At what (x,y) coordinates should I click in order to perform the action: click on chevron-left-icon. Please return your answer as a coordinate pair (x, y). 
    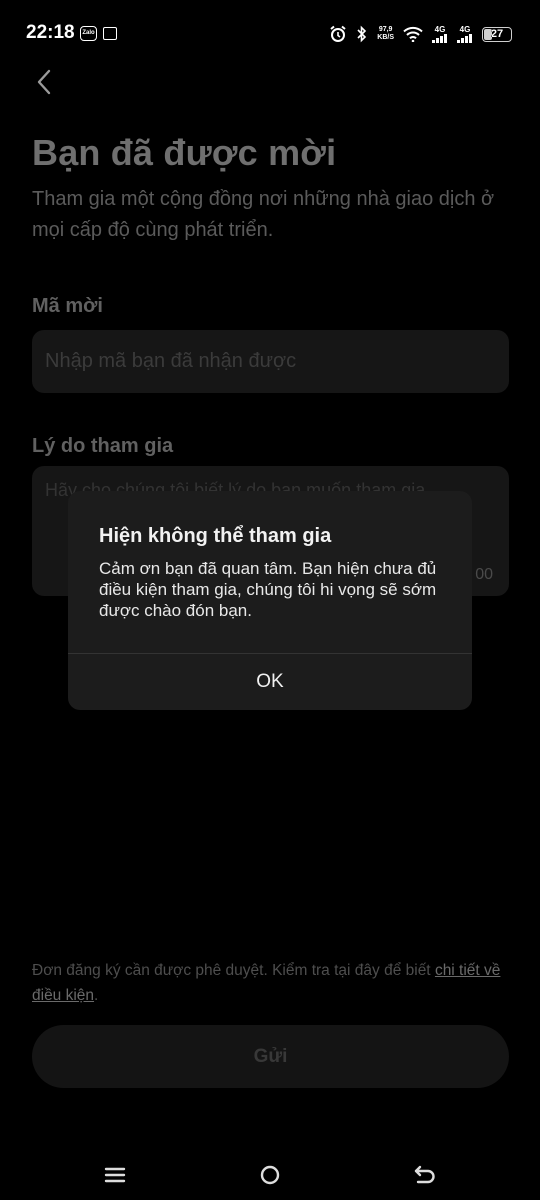
    Looking at the image, I should click on (44, 82).